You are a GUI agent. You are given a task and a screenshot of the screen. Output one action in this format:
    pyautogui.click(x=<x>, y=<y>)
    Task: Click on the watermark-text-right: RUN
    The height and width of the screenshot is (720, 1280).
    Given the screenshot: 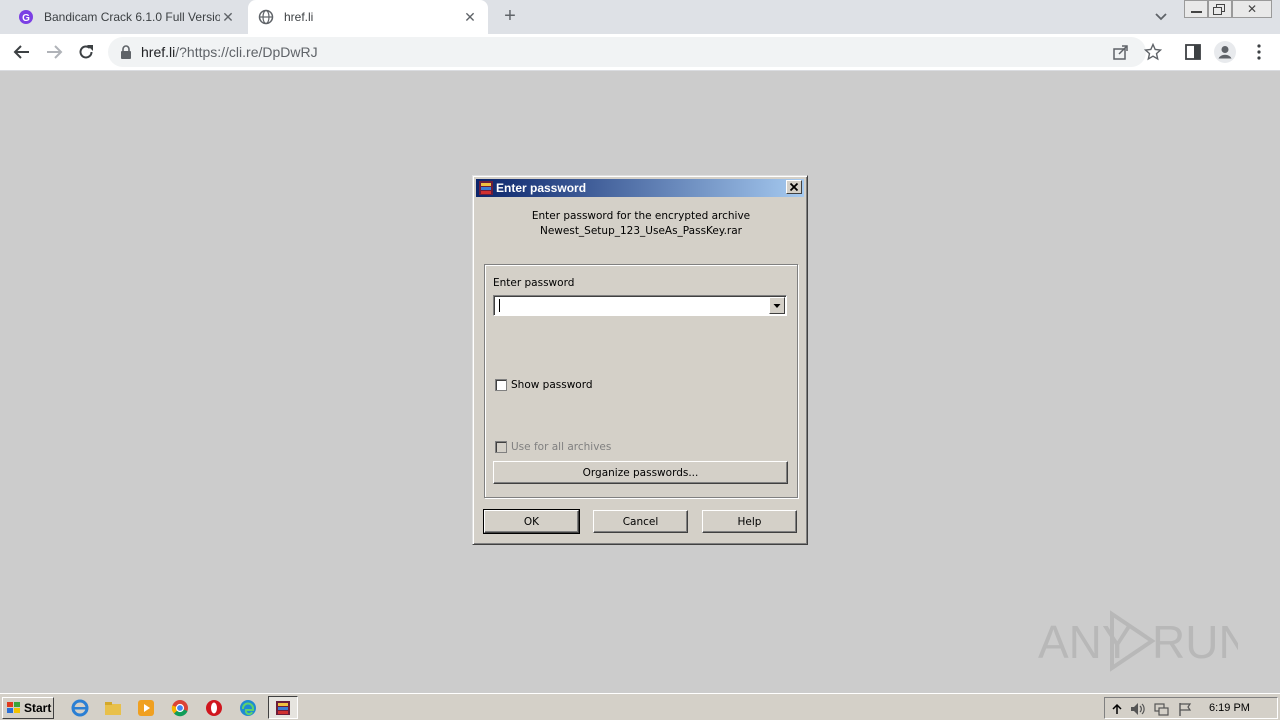 What is the action you would take?
    pyautogui.click(x=1195, y=642)
    